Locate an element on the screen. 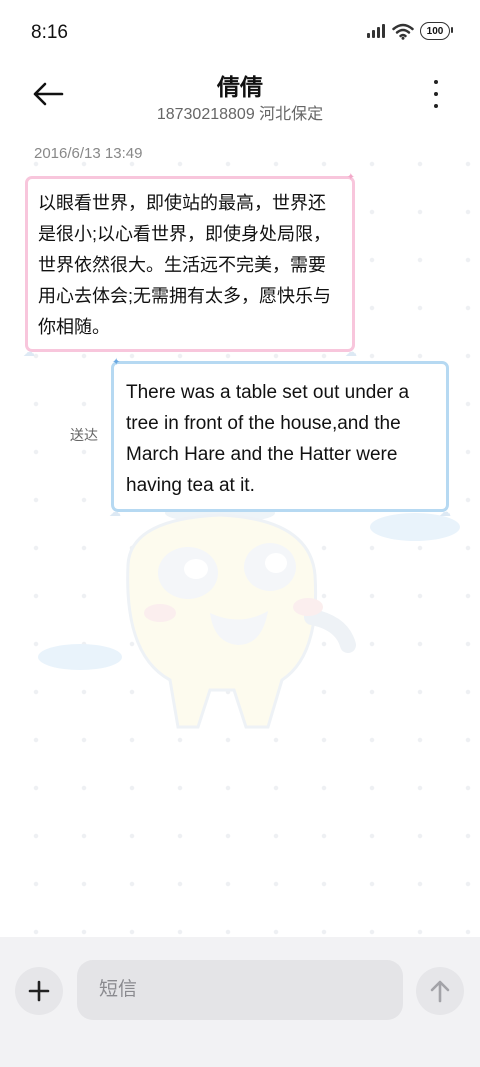 The image size is (480, 1067). add-attachment-button is located at coordinates (39, 991).